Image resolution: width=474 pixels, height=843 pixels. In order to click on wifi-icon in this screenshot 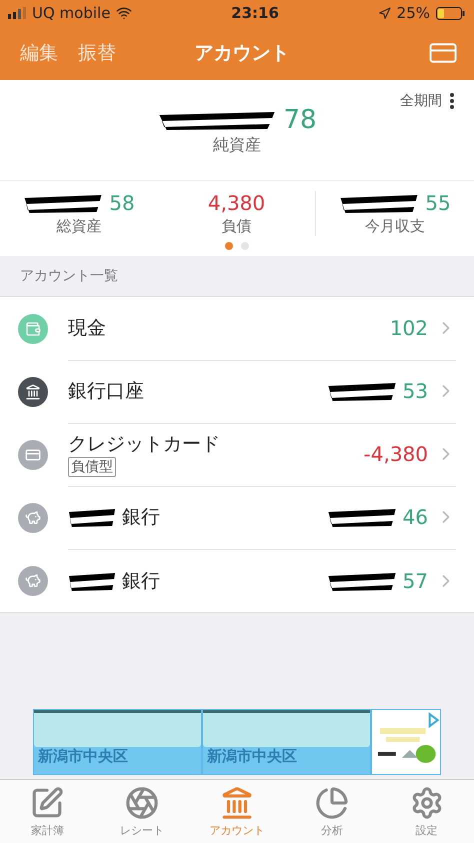, I will do `click(124, 13)`.